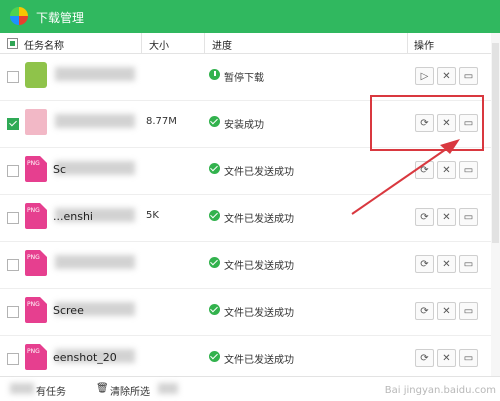 The image size is (500, 401). What do you see at coordinates (102, 388) in the screenshot?
I see `trash-icon: 🗑` at bounding box center [102, 388].